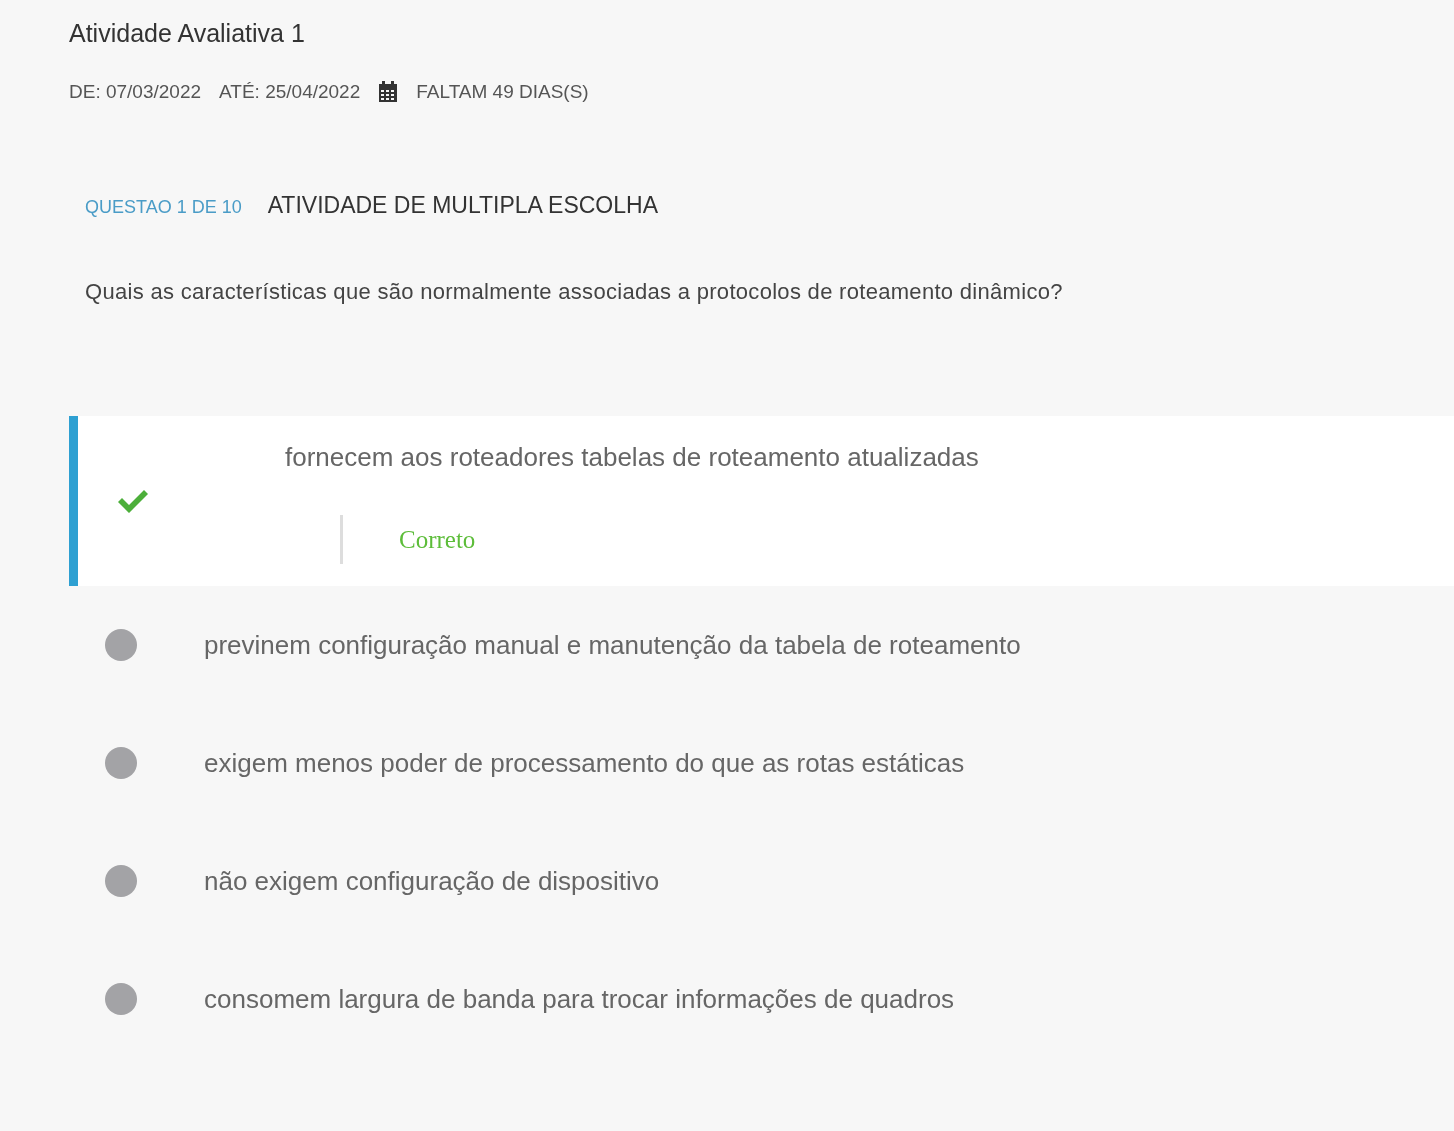 This screenshot has height=1131, width=1454. I want to click on end-date: ATÉ: 25/04/2022, so click(290, 92).